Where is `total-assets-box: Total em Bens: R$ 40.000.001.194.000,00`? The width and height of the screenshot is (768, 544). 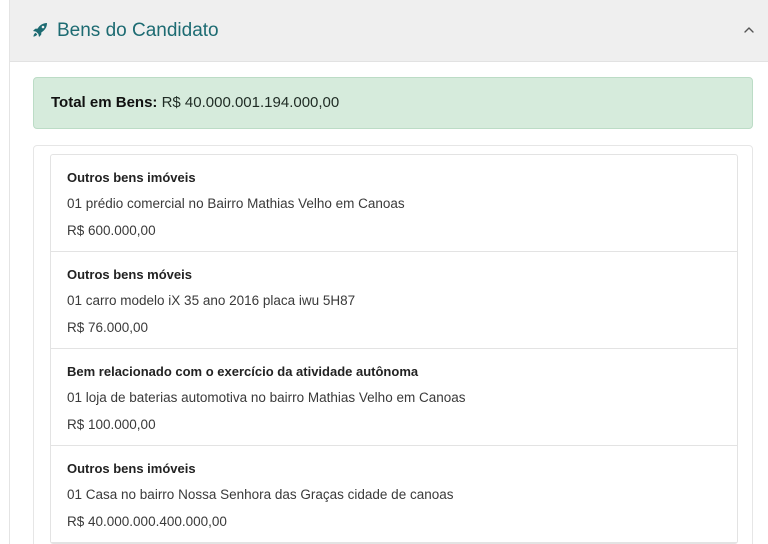
total-assets-box: Total em Bens: R$ 40.000.001.194.000,00 is located at coordinates (393, 103).